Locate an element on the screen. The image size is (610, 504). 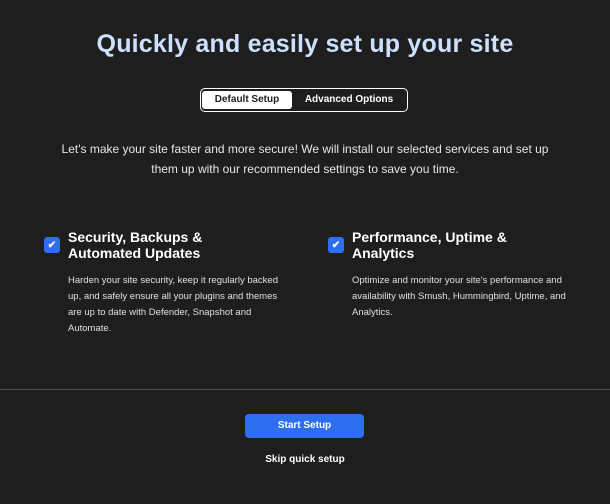
setup-mode-toggle: Default Setup Advanced Options is located at coordinates (304, 100).